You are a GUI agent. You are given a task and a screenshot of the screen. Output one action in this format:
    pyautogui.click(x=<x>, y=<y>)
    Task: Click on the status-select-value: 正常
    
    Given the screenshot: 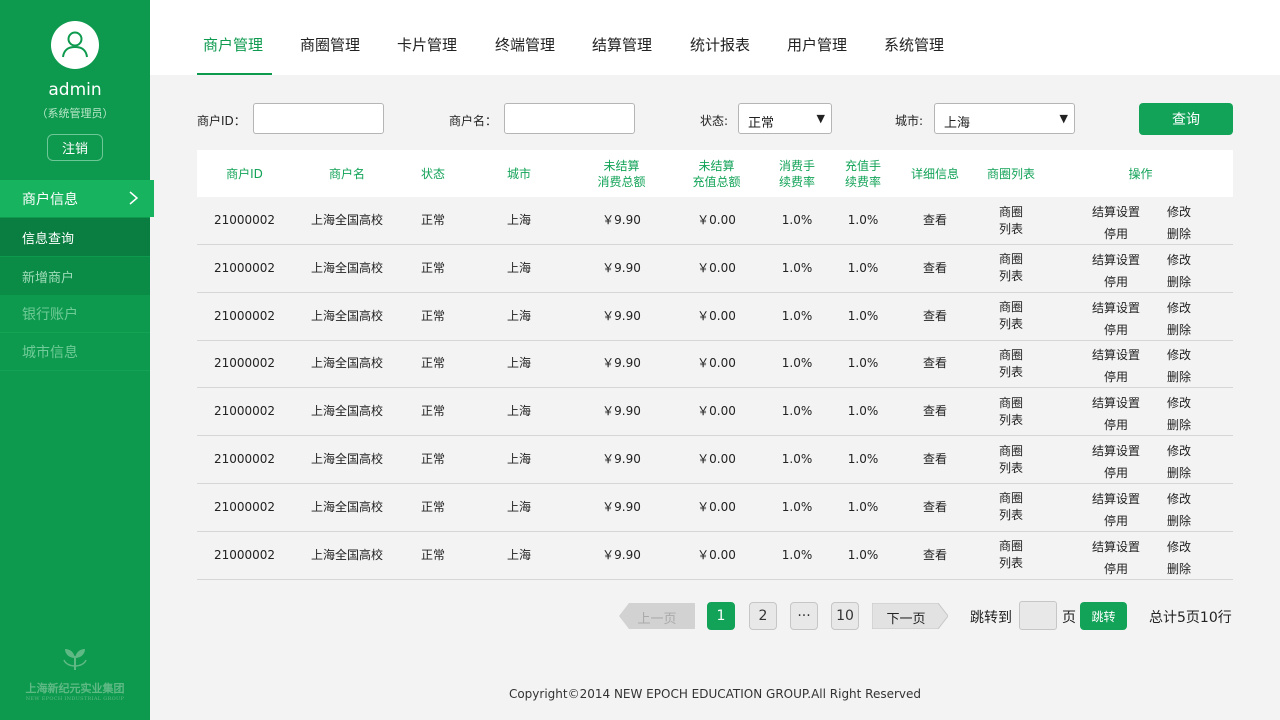 What is the action you would take?
    pyautogui.click(x=761, y=123)
    